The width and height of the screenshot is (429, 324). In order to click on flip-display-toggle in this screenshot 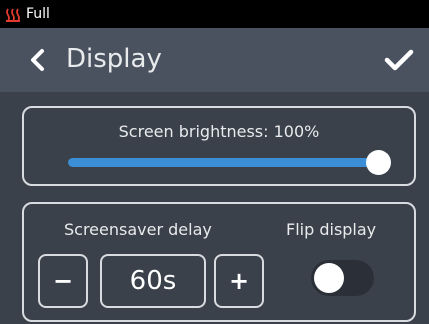, I will do `click(342, 278)`.